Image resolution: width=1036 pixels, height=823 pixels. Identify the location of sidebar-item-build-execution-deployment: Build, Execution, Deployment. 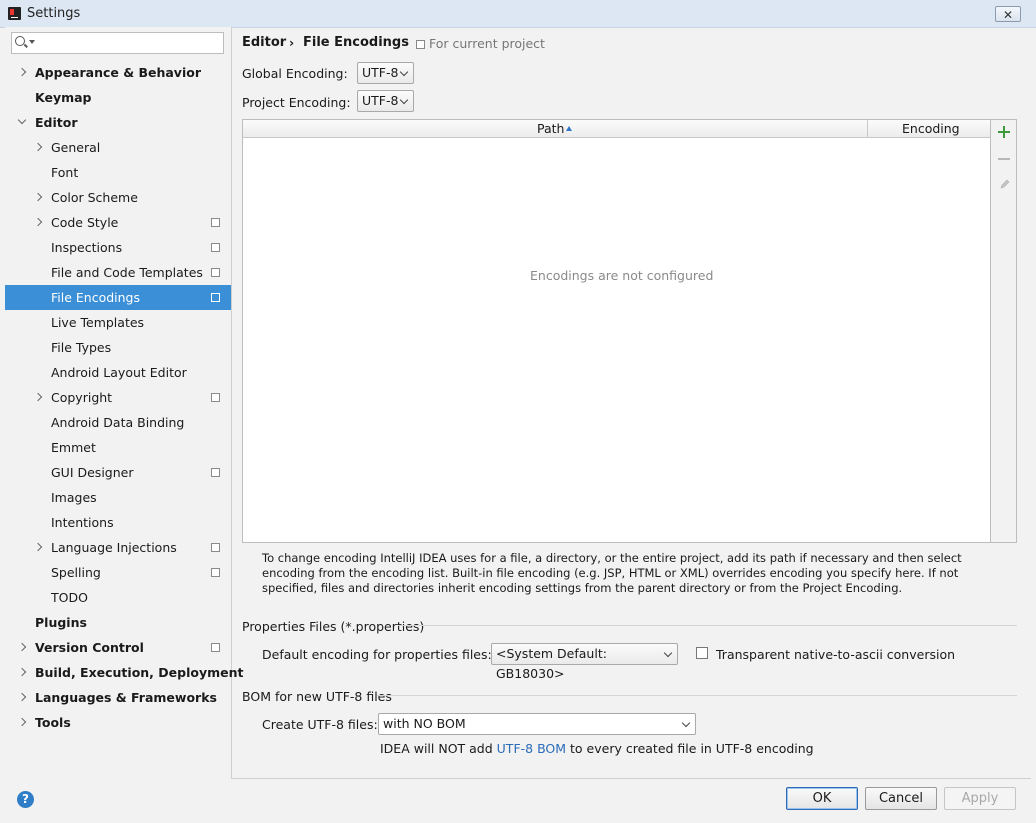
(124, 672).